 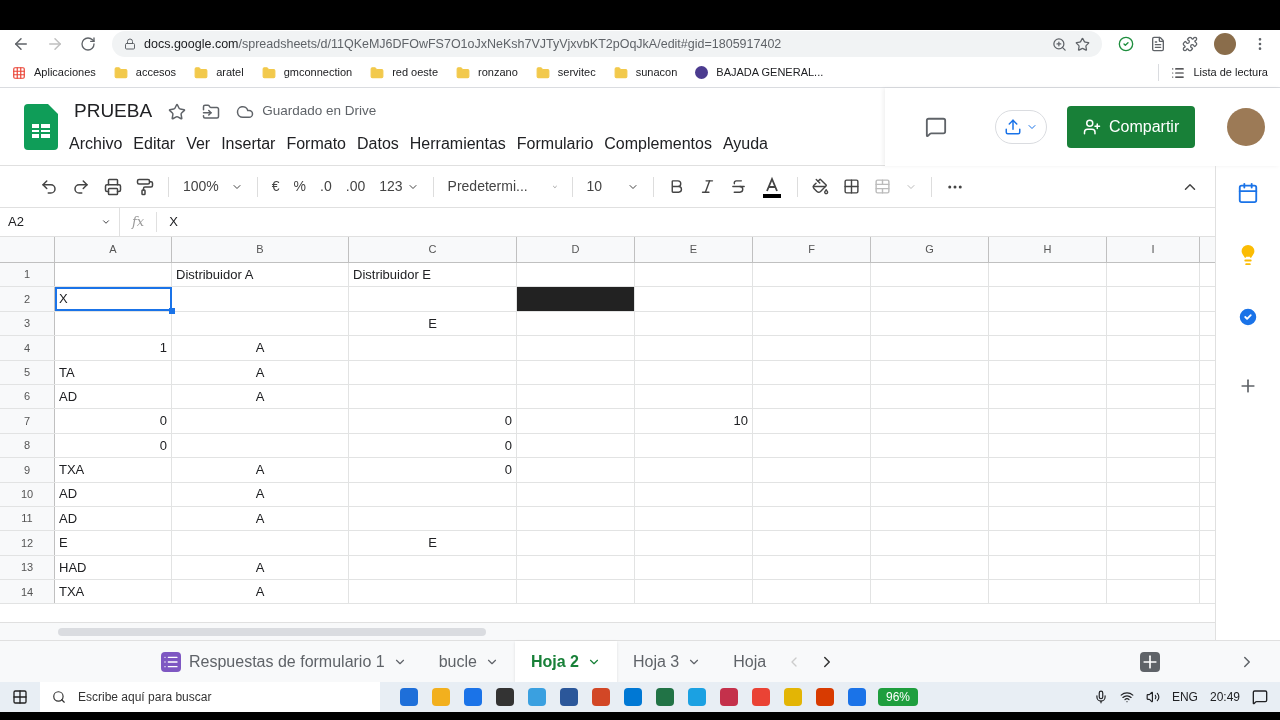 I want to click on bookmark-item: red oeste, so click(x=404, y=72).